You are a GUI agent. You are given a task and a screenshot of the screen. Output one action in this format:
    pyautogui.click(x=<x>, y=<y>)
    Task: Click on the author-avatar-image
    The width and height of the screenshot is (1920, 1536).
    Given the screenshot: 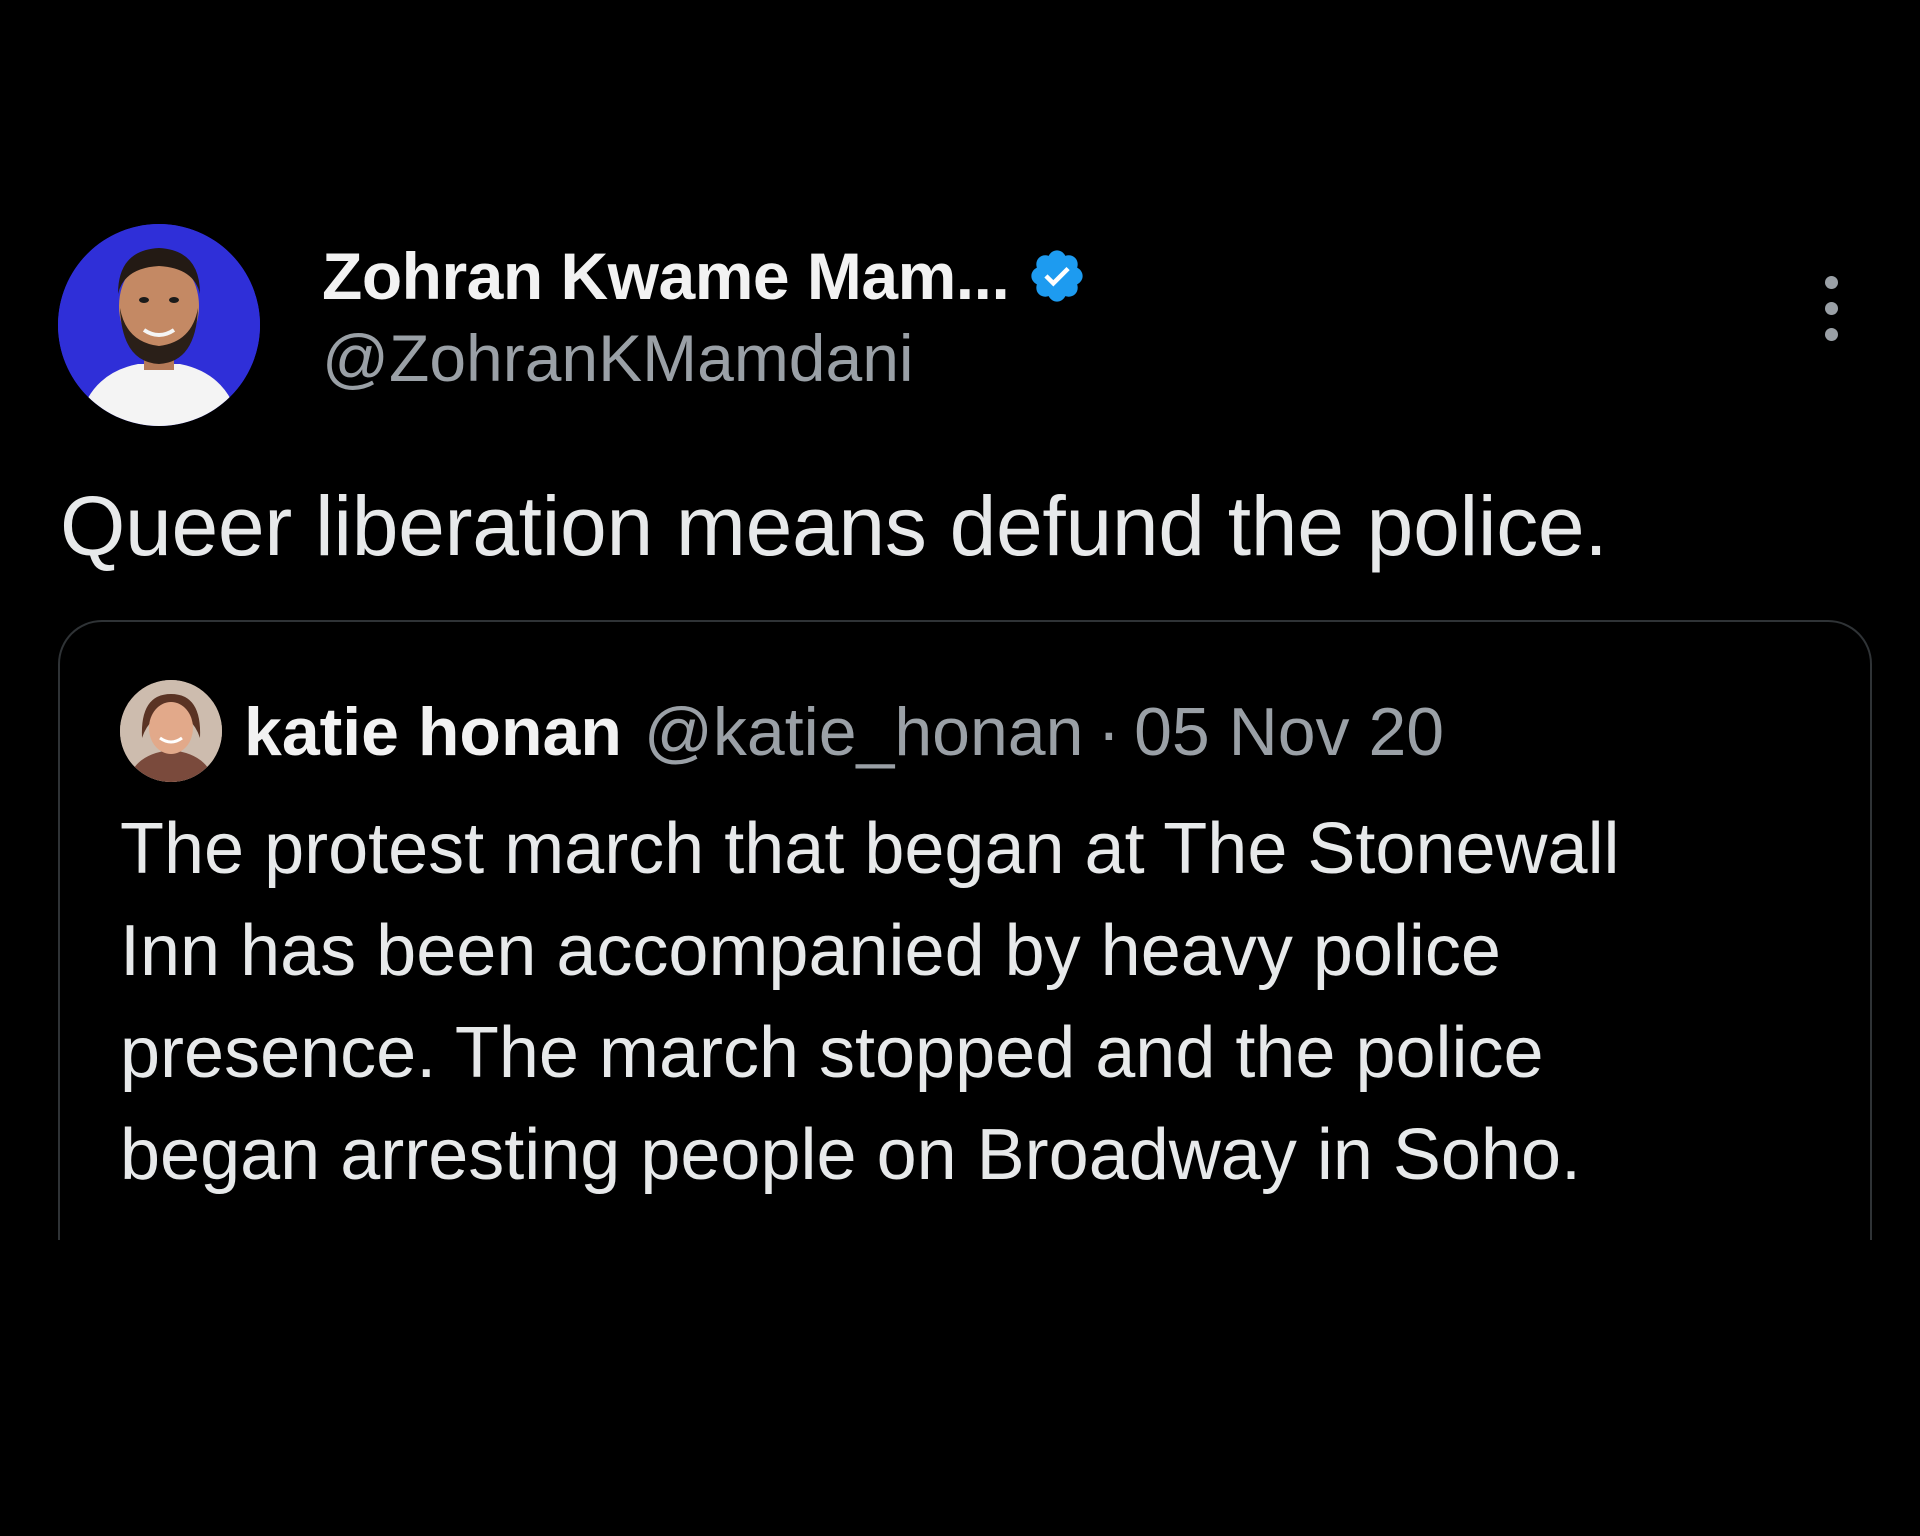 What is the action you would take?
    pyautogui.click(x=159, y=325)
    